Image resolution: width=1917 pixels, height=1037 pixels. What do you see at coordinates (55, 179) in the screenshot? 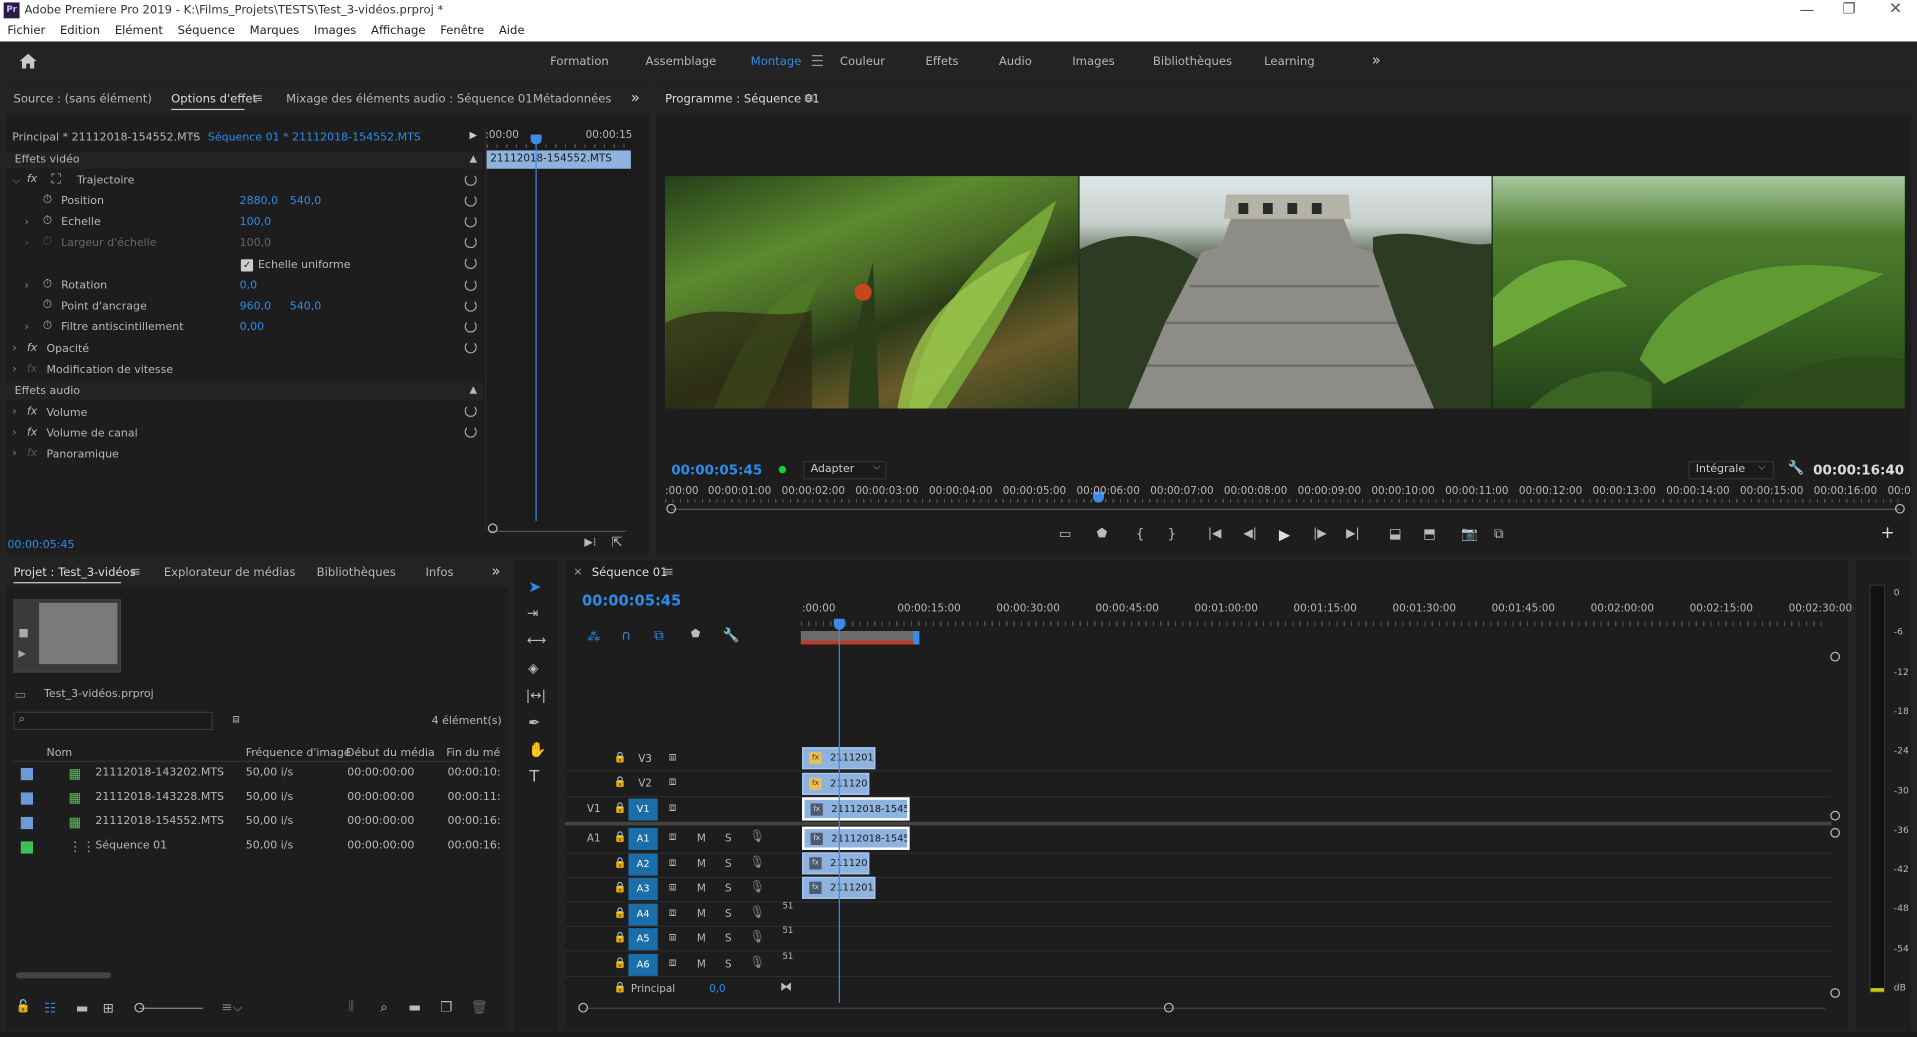
I see `transform-icon: ⛶` at bounding box center [55, 179].